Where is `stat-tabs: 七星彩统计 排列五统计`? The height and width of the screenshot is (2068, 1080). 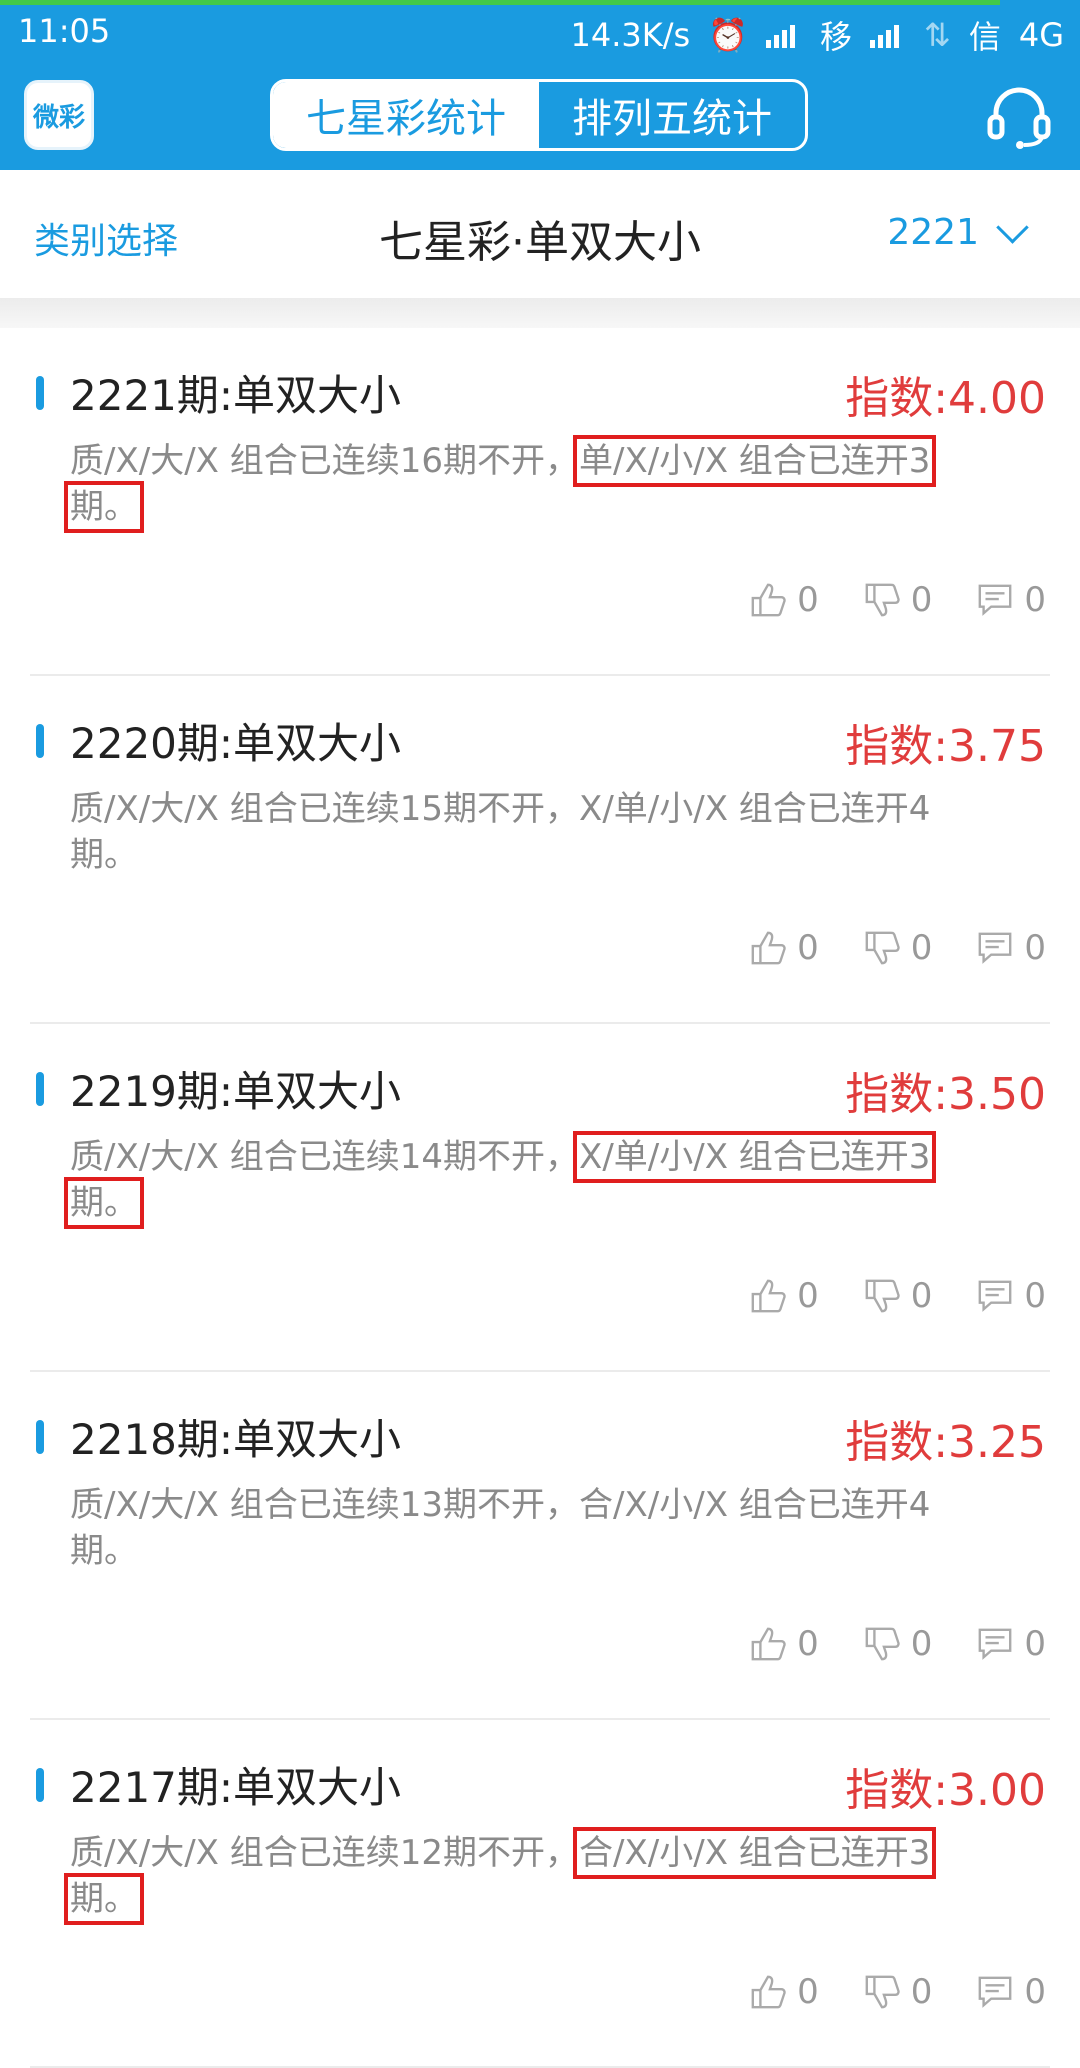
stat-tabs: 七星彩统计 排列五统计 is located at coordinates (539, 115).